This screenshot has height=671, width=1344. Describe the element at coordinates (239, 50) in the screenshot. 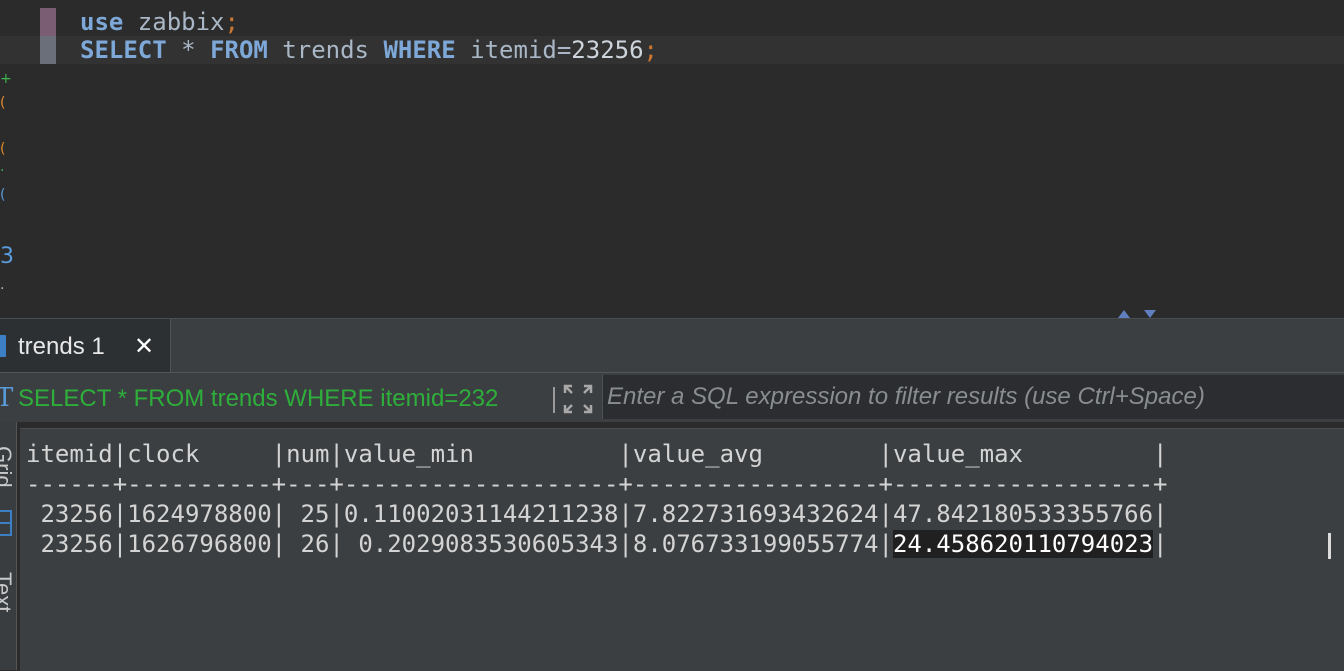

I see `sql-keyword: FROM` at that location.